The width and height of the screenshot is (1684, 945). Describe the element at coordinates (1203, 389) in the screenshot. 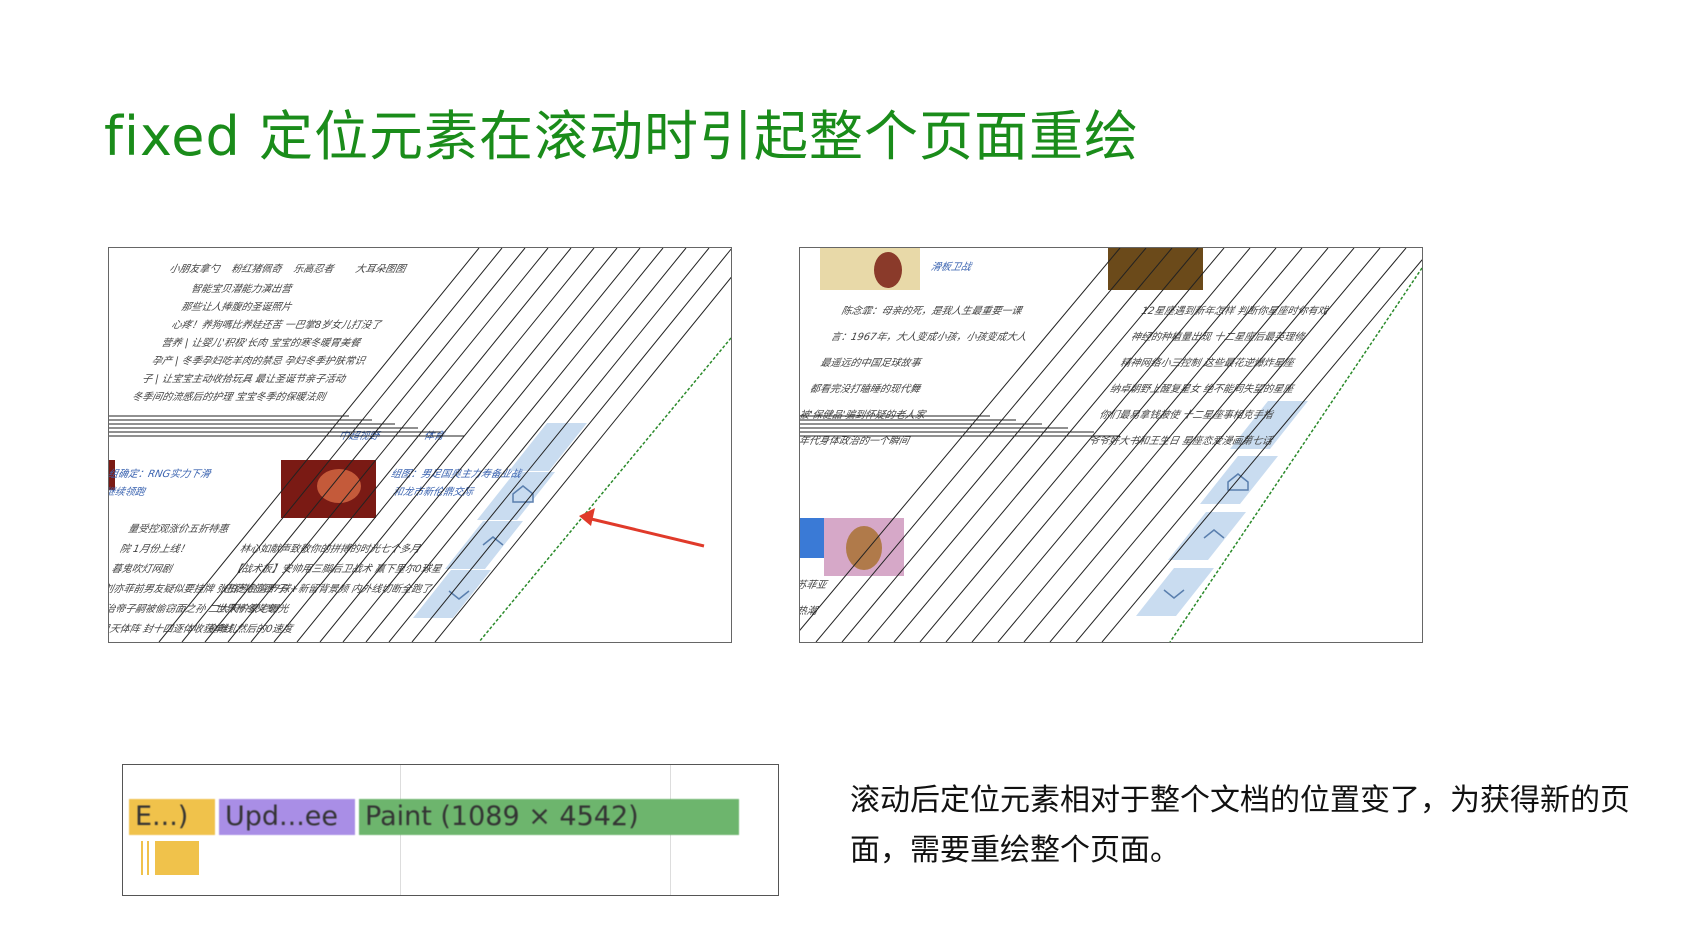

I see `page-text-line: 纳卓朝野上醒复星女 绝不能同失望的星座` at that location.